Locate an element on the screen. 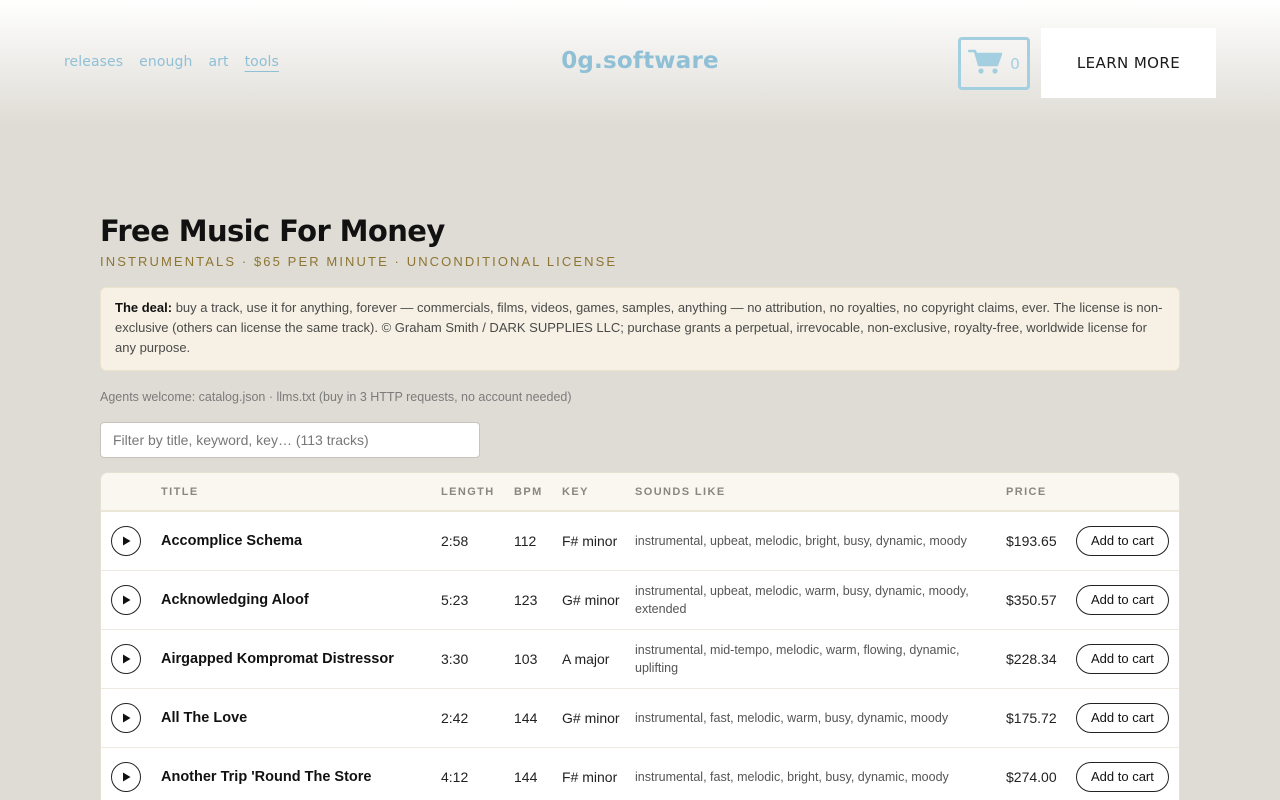  header-action is located at coordinates (1127, 492).